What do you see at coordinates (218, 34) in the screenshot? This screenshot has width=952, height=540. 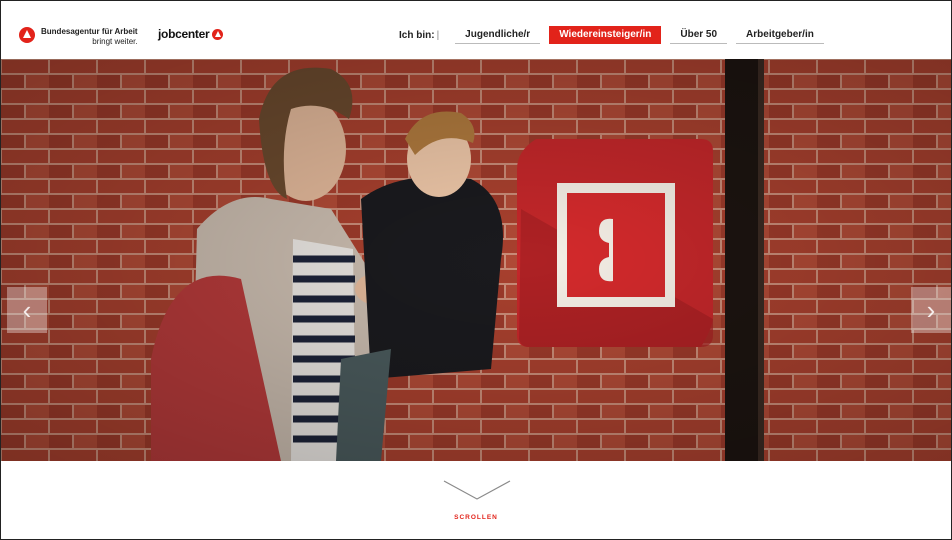 I see `jobcenter-logo-icon` at bounding box center [218, 34].